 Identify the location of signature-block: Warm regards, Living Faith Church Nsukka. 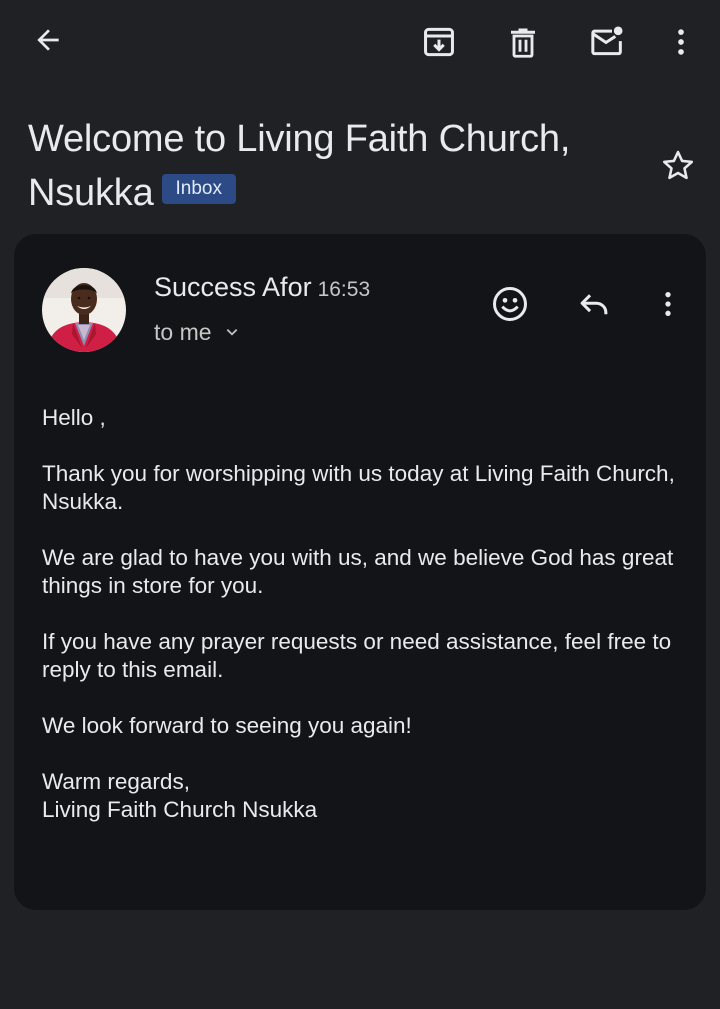
(367, 796).